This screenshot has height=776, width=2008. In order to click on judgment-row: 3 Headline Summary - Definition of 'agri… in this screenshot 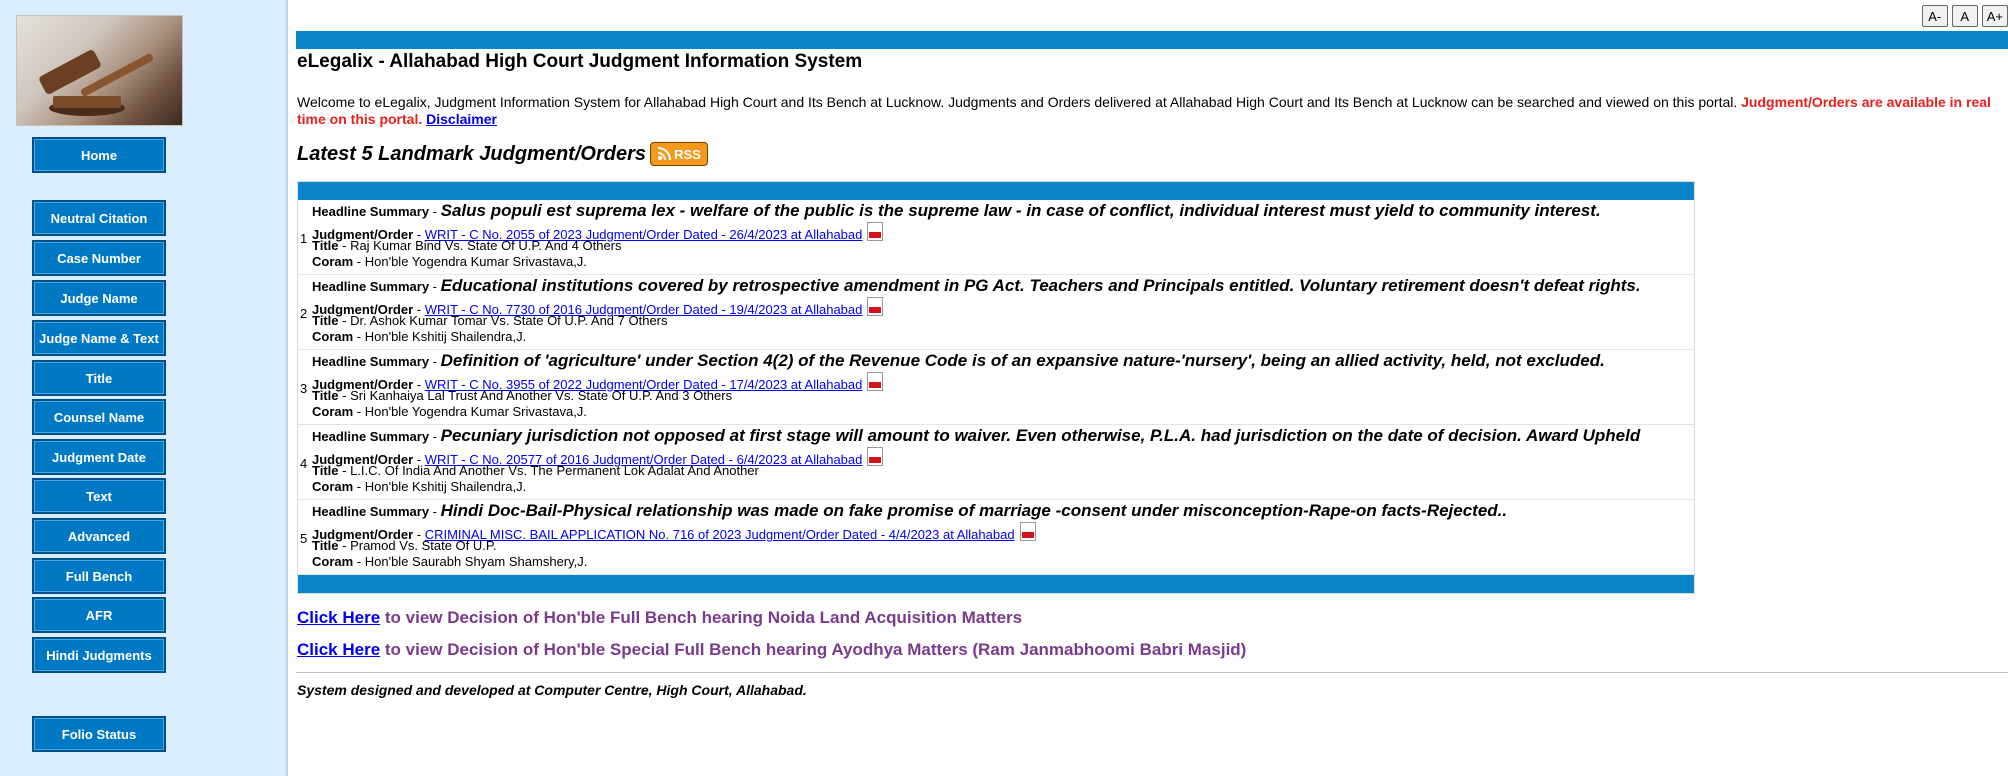, I will do `click(996, 387)`.